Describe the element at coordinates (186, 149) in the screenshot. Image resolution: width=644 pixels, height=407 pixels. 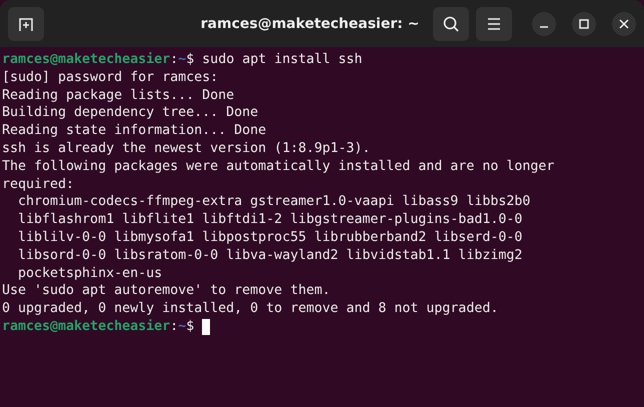
I see `output-line: ssh is already the newest version (1:8.9p1-3).` at that location.